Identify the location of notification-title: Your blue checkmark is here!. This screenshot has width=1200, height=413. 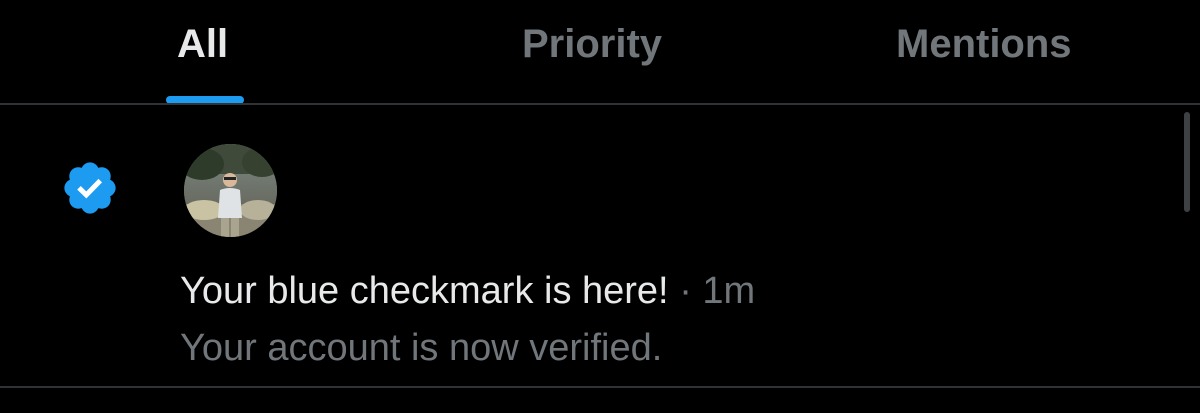
(424, 291).